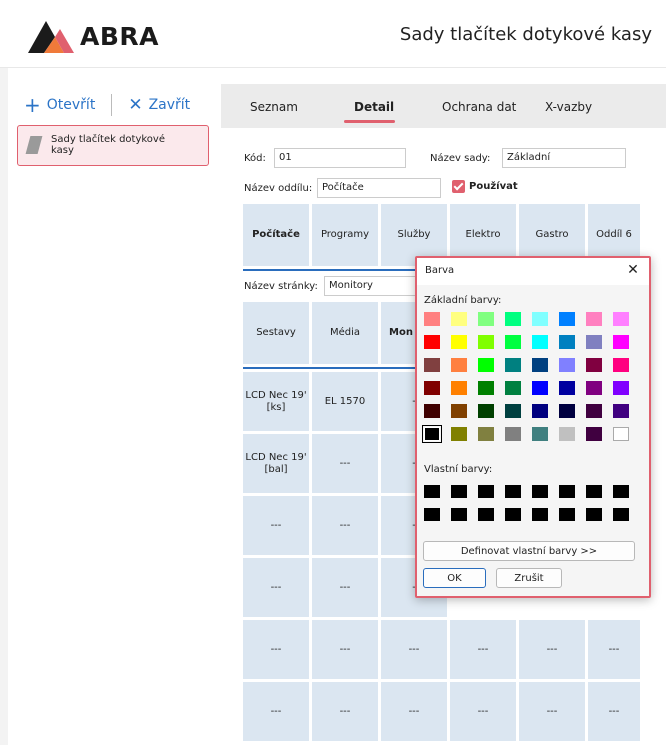 The height and width of the screenshot is (745, 666). Describe the element at coordinates (564, 158) in the screenshot. I see `set-name-field: Základní` at that location.